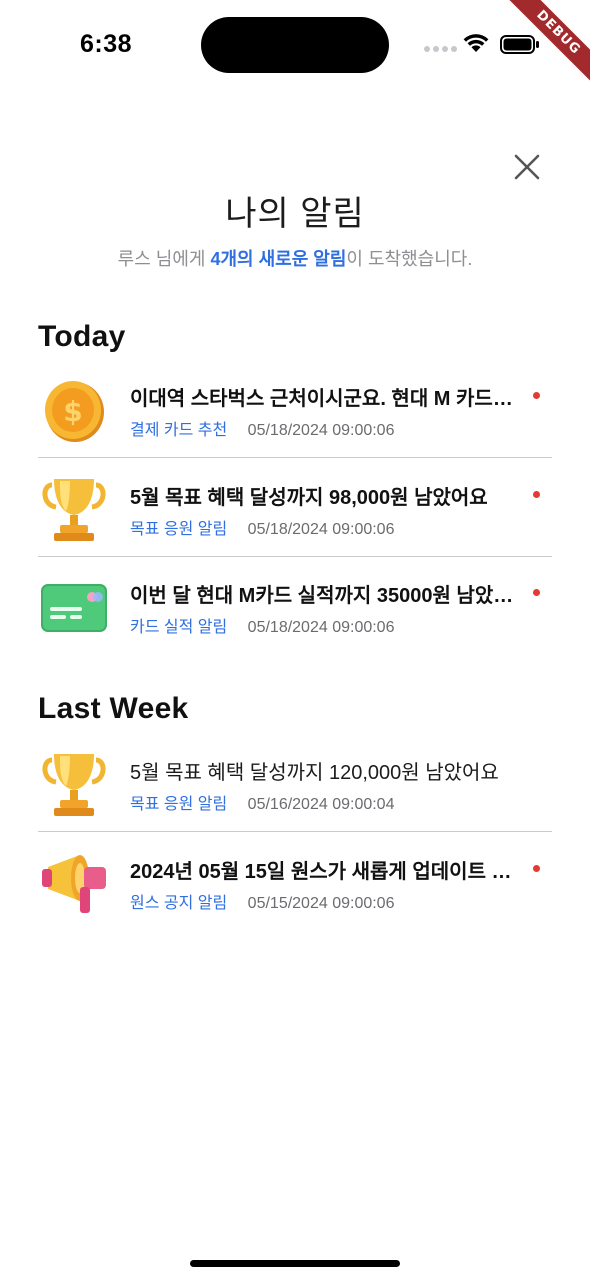  Describe the element at coordinates (278, 259) in the screenshot. I see `summary-highlight: 4개의 새로운 알림` at that location.